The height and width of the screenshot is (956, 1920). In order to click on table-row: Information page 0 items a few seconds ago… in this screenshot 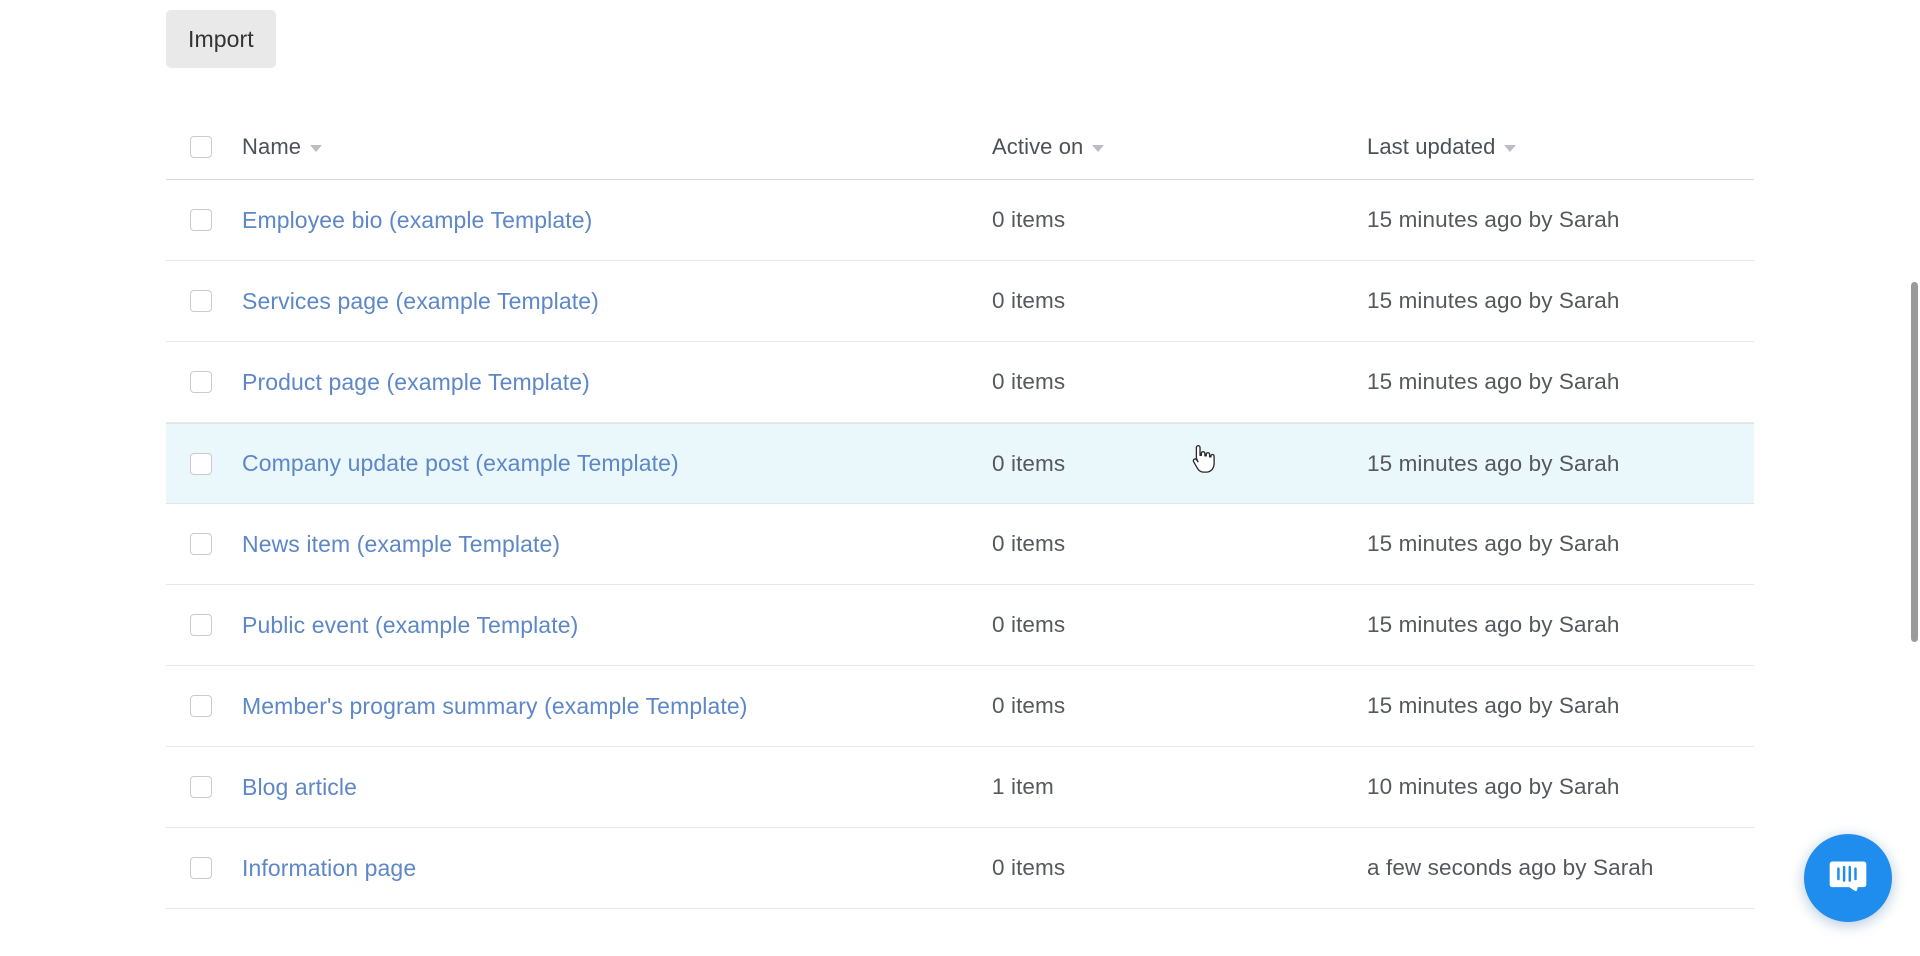, I will do `click(960, 868)`.